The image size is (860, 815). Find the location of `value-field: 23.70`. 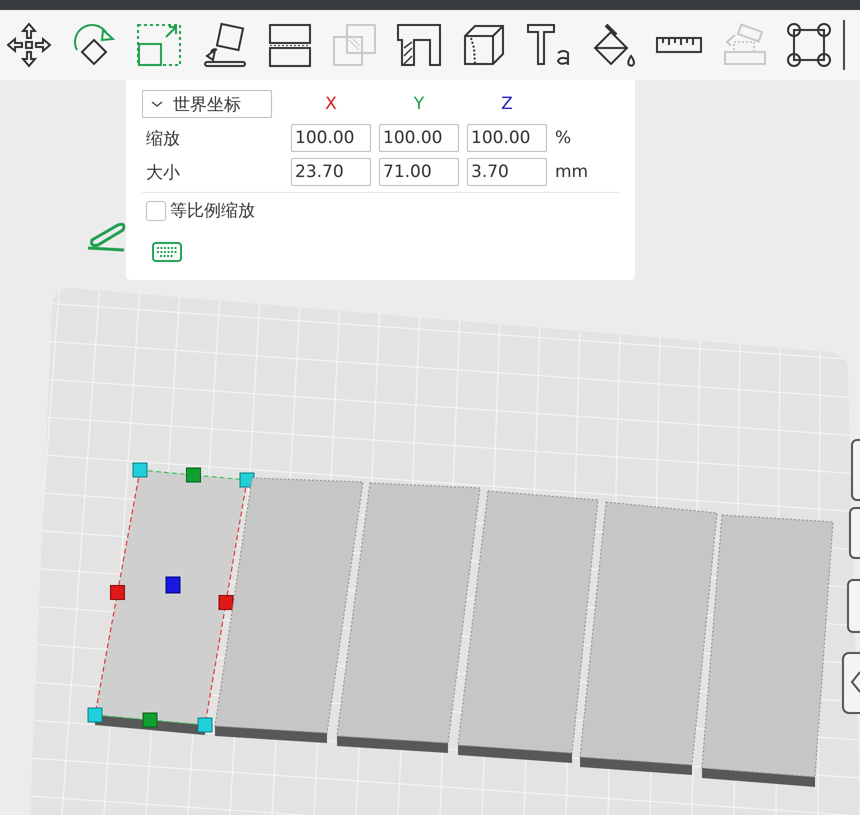

value-field: 23.70 is located at coordinates (331, 172).